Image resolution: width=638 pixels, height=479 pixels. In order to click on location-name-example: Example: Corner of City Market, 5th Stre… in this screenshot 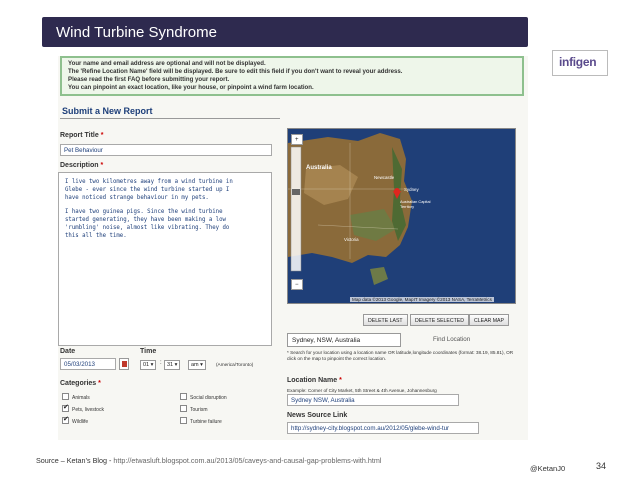, I will do `click(362, 390)`.